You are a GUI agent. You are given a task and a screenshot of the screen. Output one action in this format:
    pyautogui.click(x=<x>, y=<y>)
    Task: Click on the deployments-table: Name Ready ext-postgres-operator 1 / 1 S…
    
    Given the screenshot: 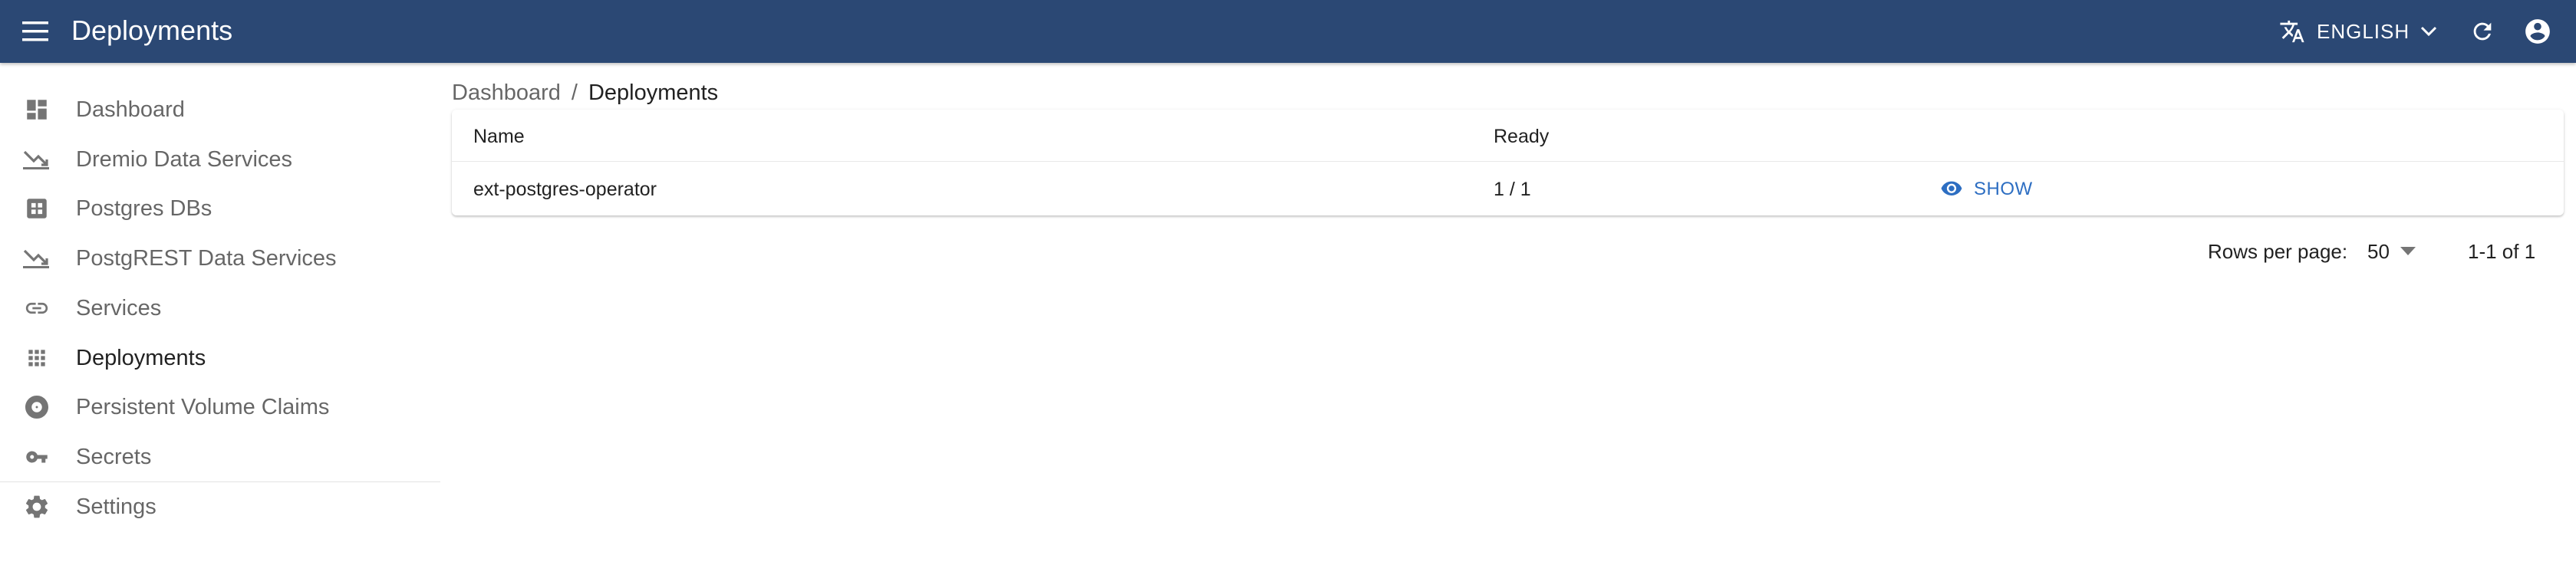 What is the action you would take?
    pyautogui.click(x=1508, y=162)
    